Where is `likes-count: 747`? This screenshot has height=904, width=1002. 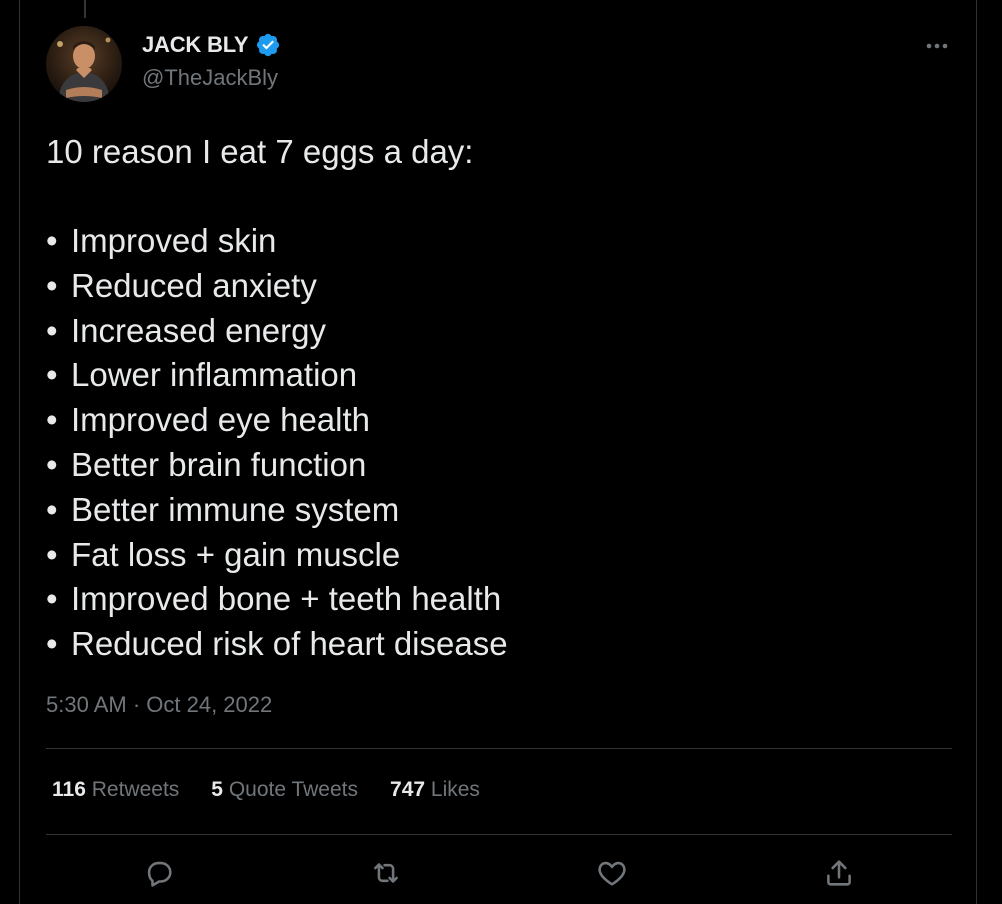 likes-count: 747 is located at coordinates (408, 789).